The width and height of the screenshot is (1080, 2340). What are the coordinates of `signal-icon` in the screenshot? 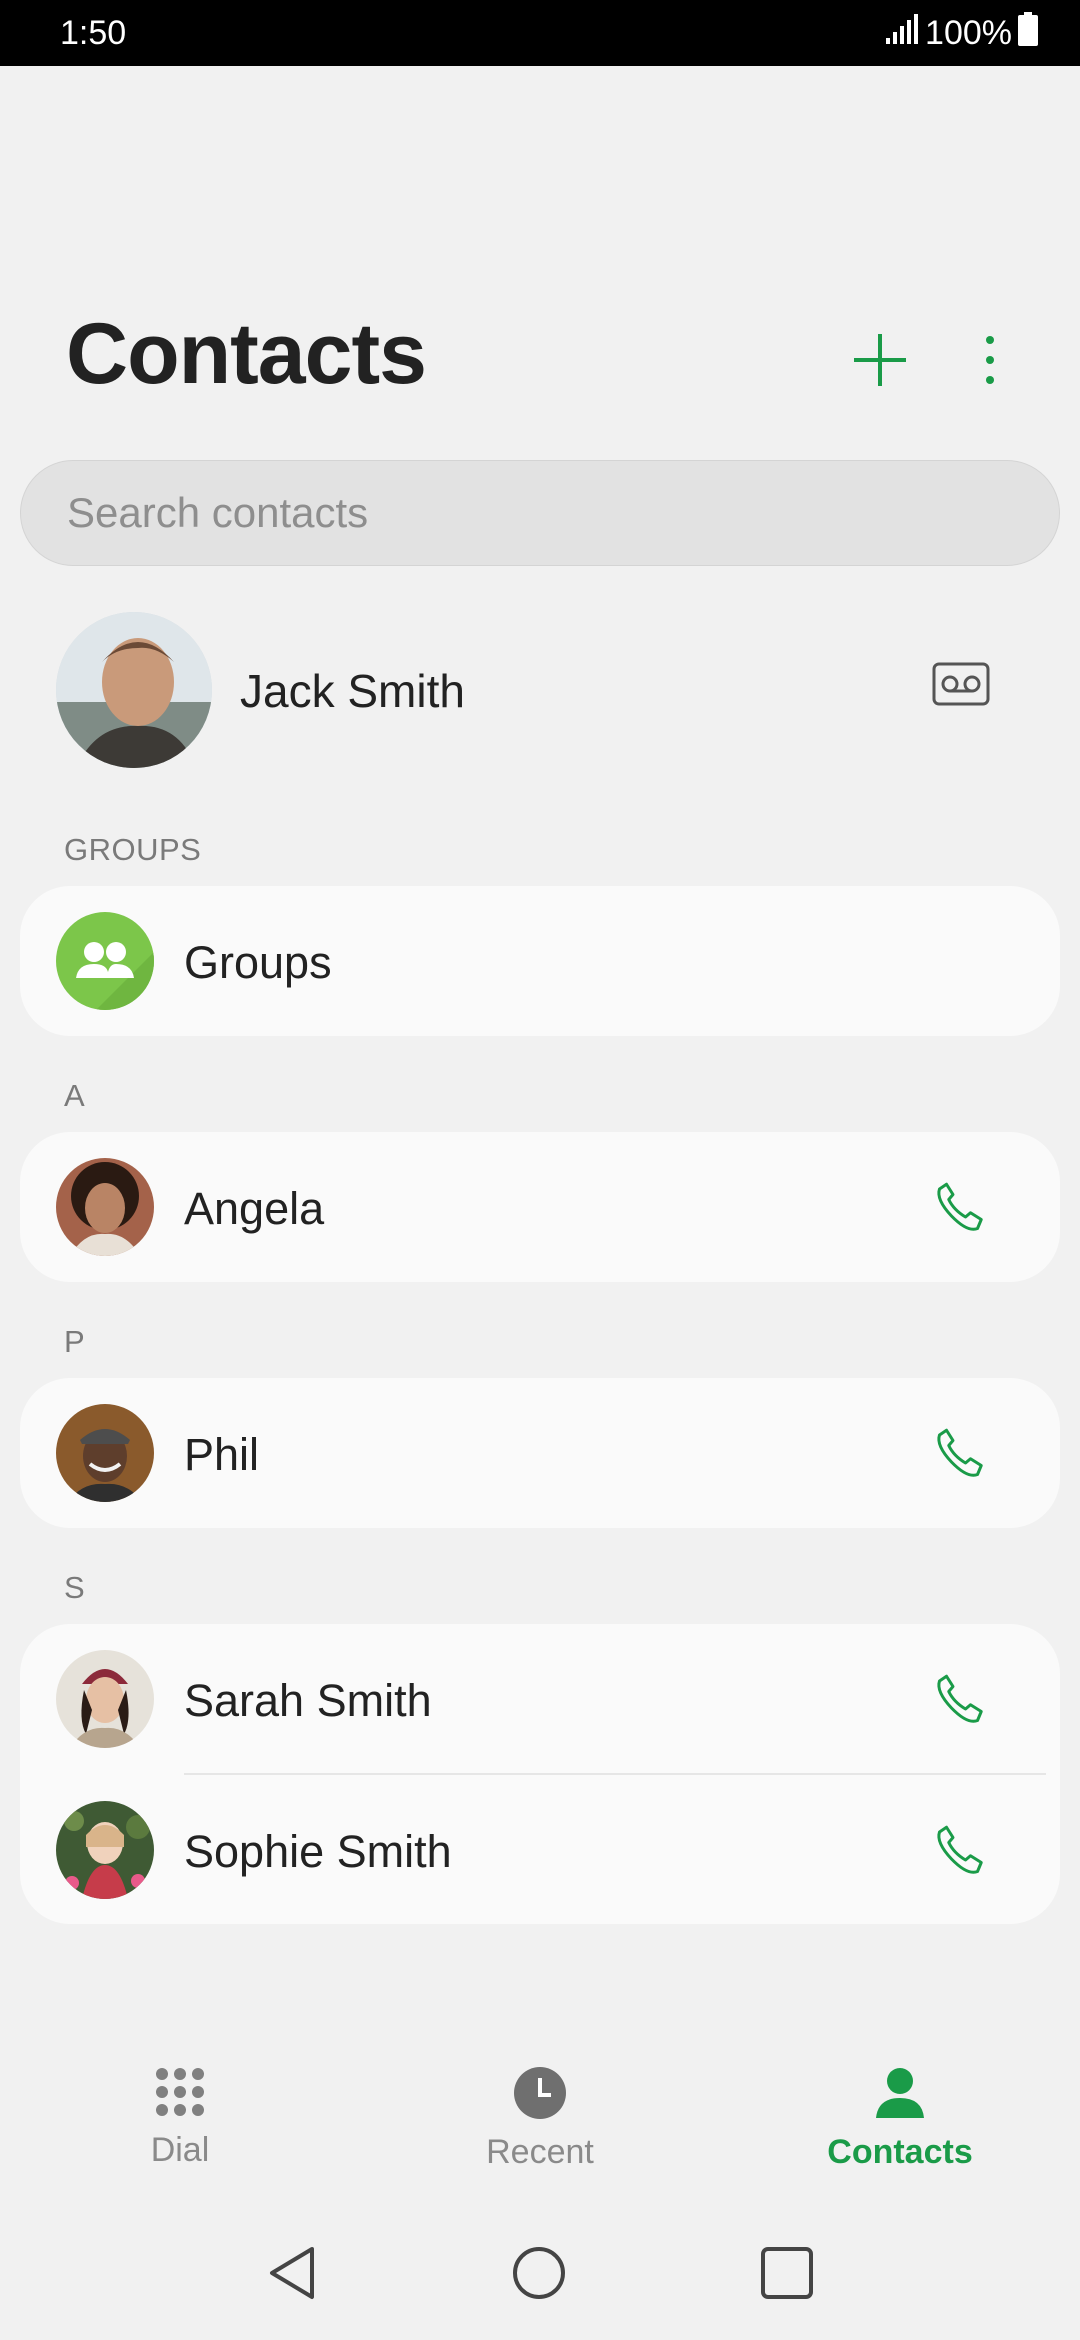 It's located at (902, 33).